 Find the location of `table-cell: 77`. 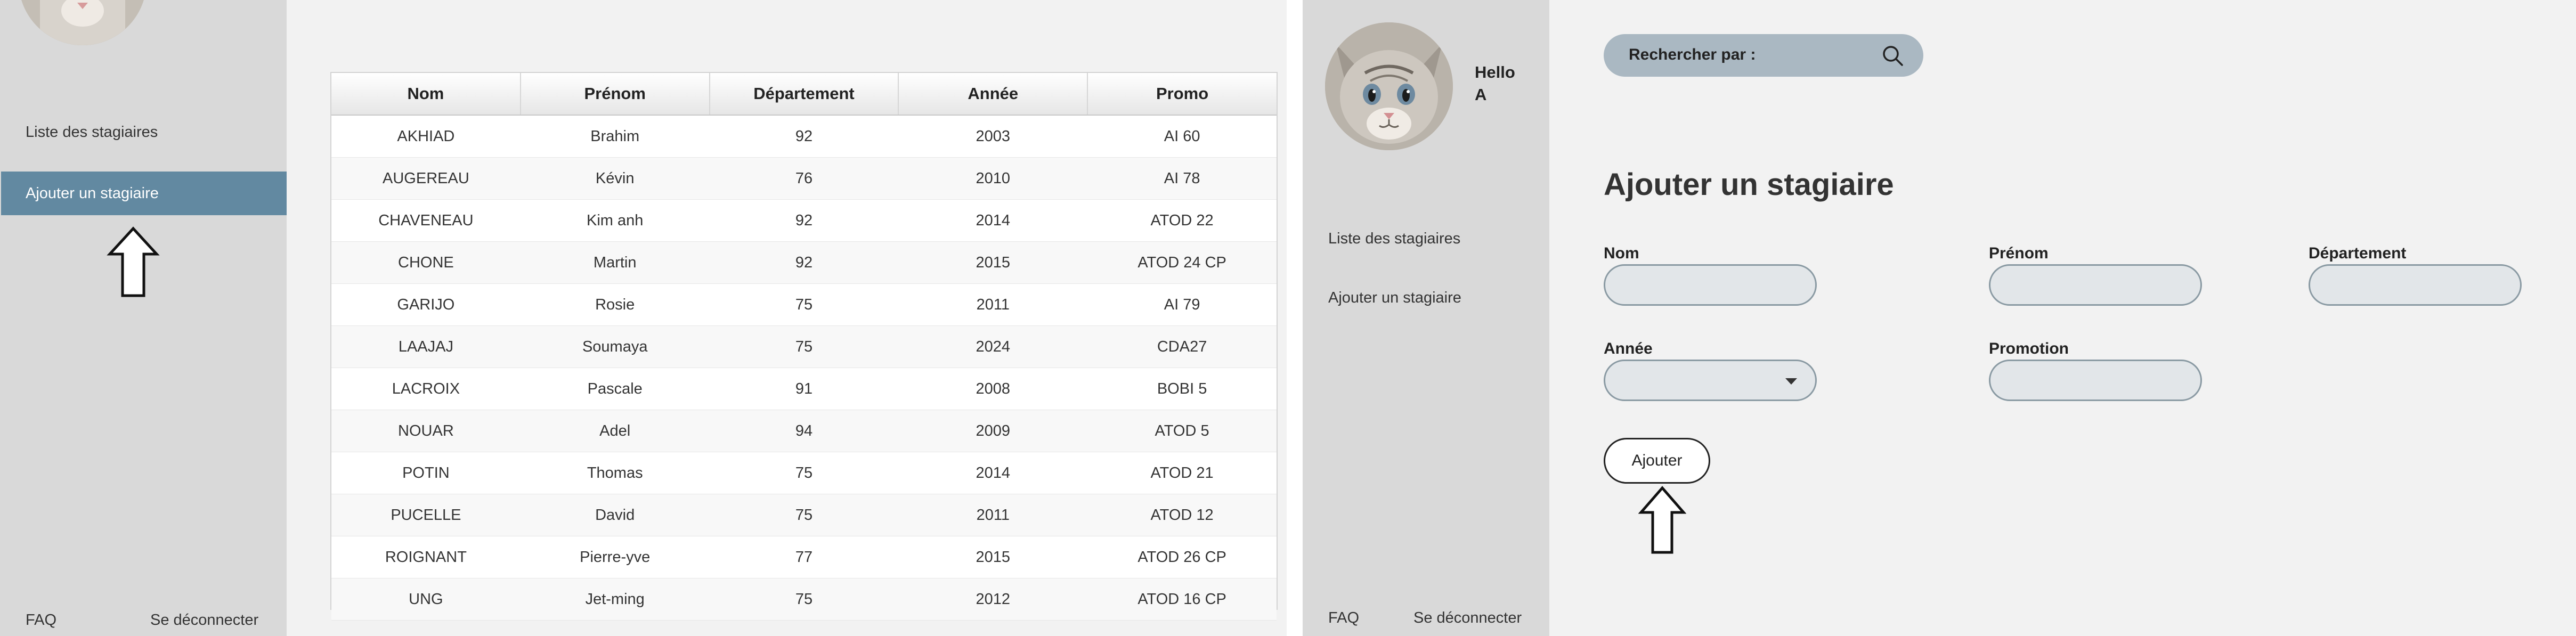

table-cell: 77 is located at coordinates (804, 557).